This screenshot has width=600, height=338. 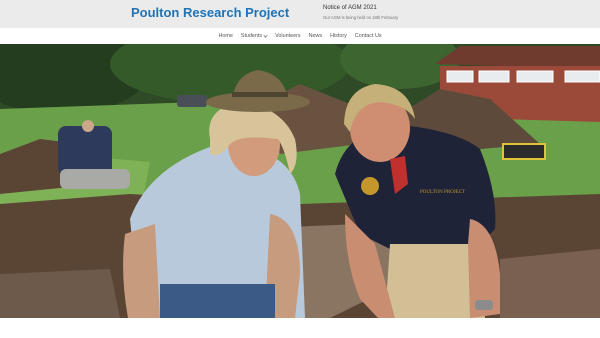 What do you see at coordinates (368, 36) in the screenshot?
I see `nav-item-contact-us: Contact Us` at bounding box center [368, 36].